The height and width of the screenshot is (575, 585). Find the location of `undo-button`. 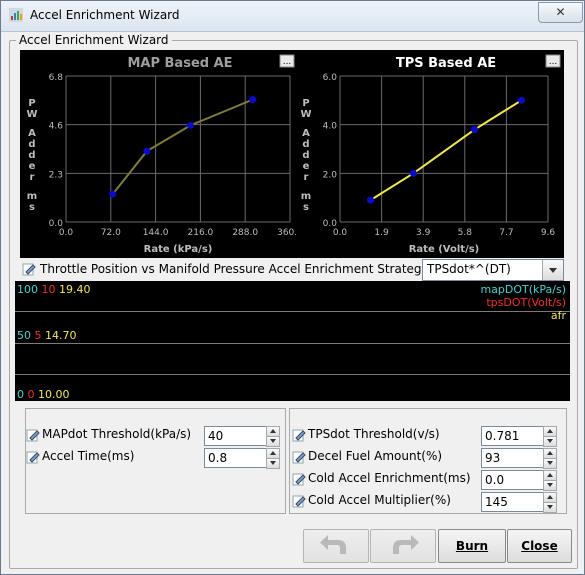

undo-button is located at coordinates (336, 546).